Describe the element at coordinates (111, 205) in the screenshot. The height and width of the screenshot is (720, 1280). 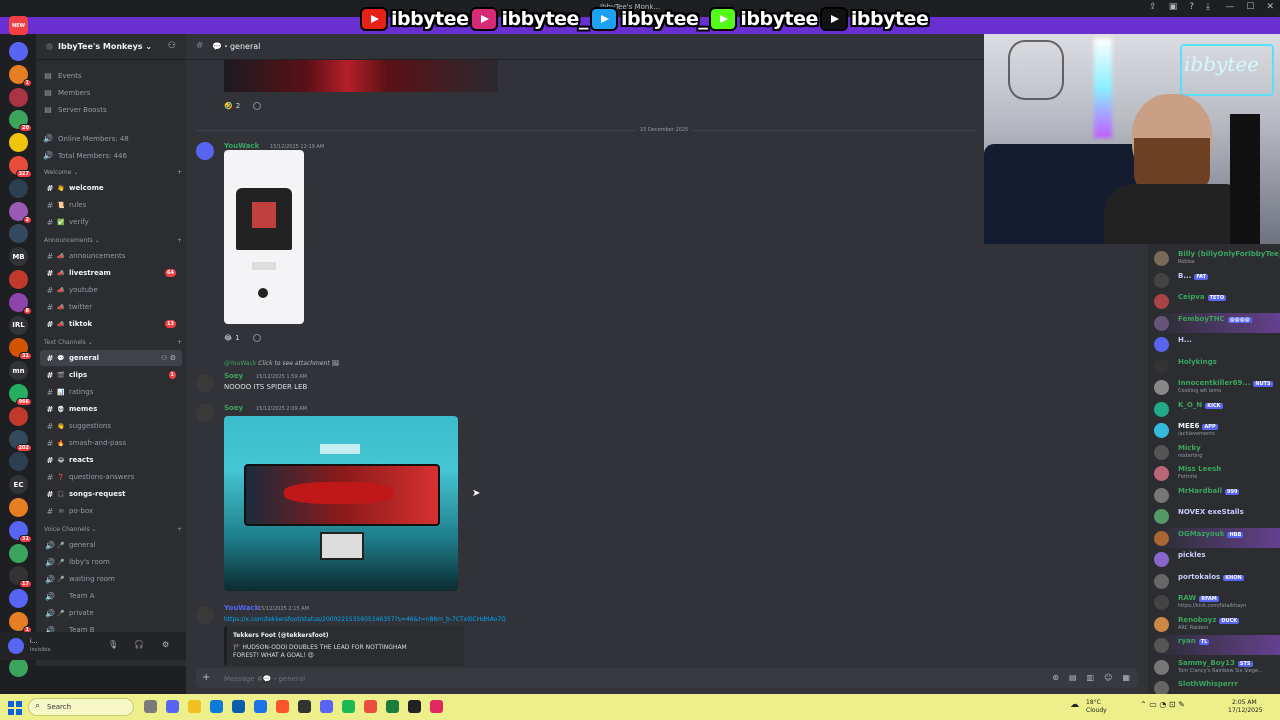
I see `channel-rules: # 📜 rules` at that location.